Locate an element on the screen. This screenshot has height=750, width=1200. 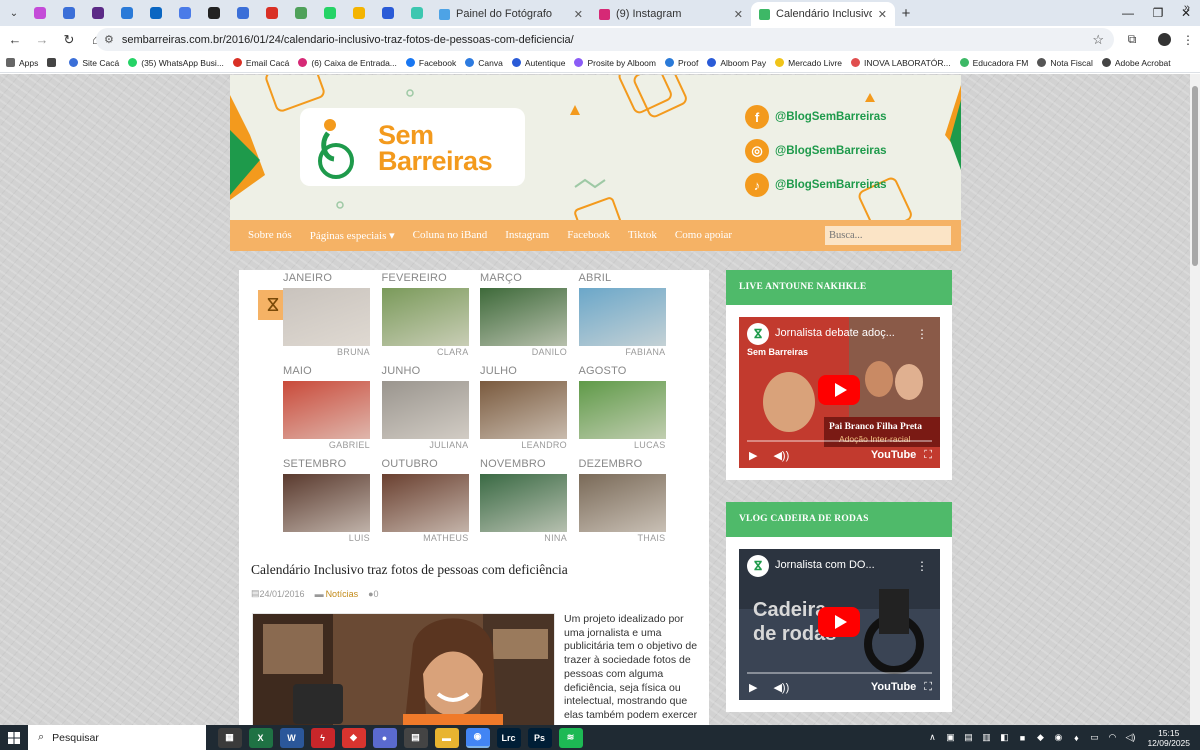
bookmark-item: Apps is located at coordinates (22, 63).